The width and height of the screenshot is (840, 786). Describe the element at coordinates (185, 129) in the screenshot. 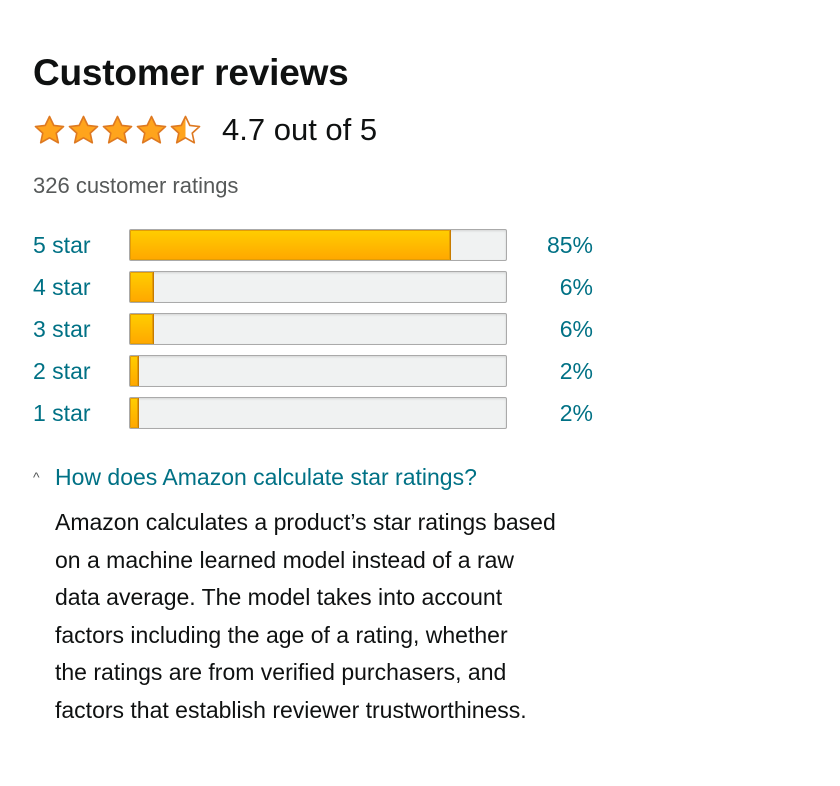

I see `star-half-icon` at that location.